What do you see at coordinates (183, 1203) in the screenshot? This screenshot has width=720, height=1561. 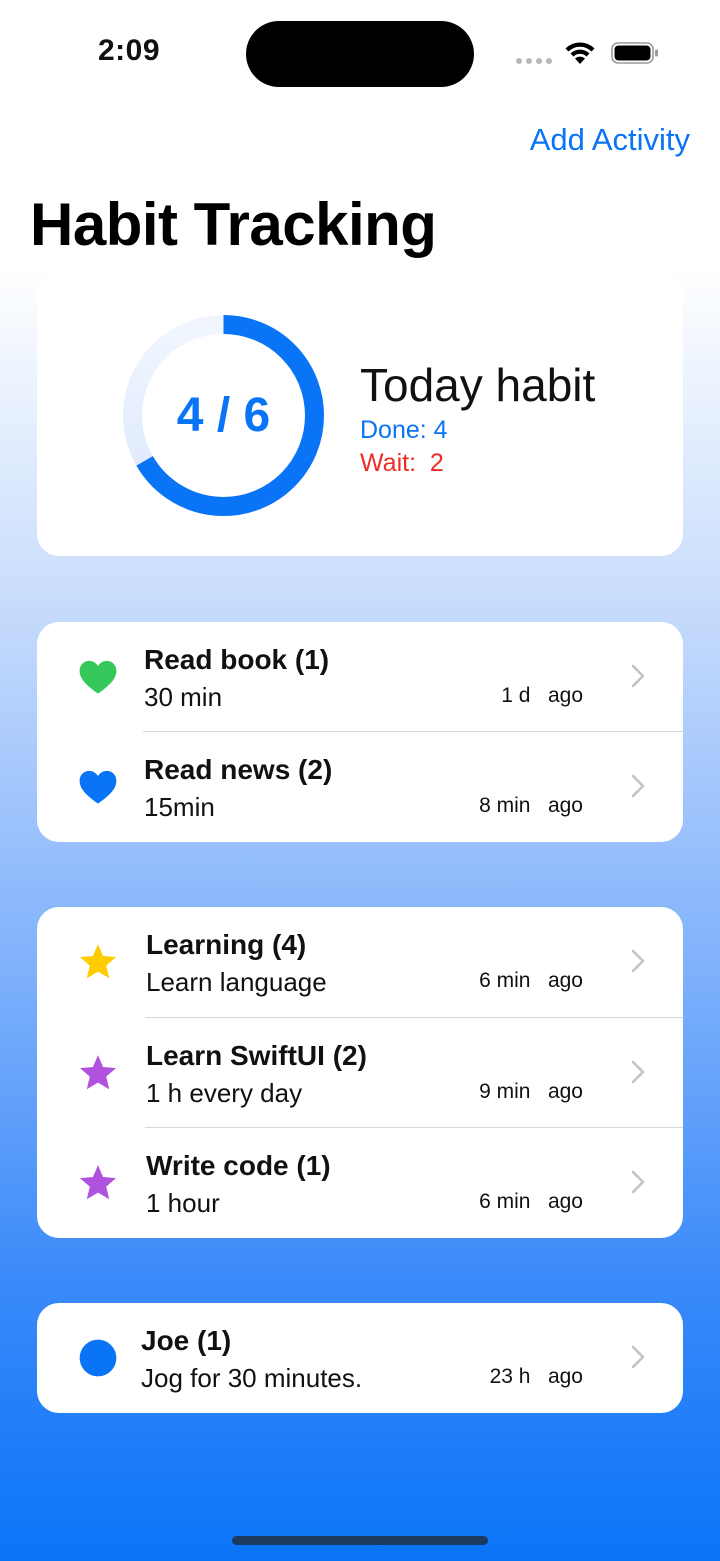 I see `habit-subtitle: 1 hour` at bounding box center [183, 1203].